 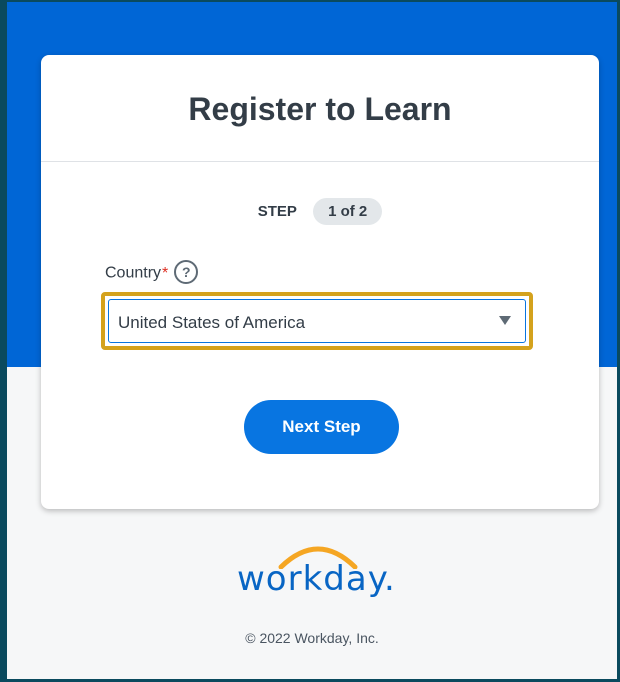 What do you see at coordinates (348, 211) in the screenshot?
I see `step-progress-badge: 1 of 2` at bounding box center [348, 211].